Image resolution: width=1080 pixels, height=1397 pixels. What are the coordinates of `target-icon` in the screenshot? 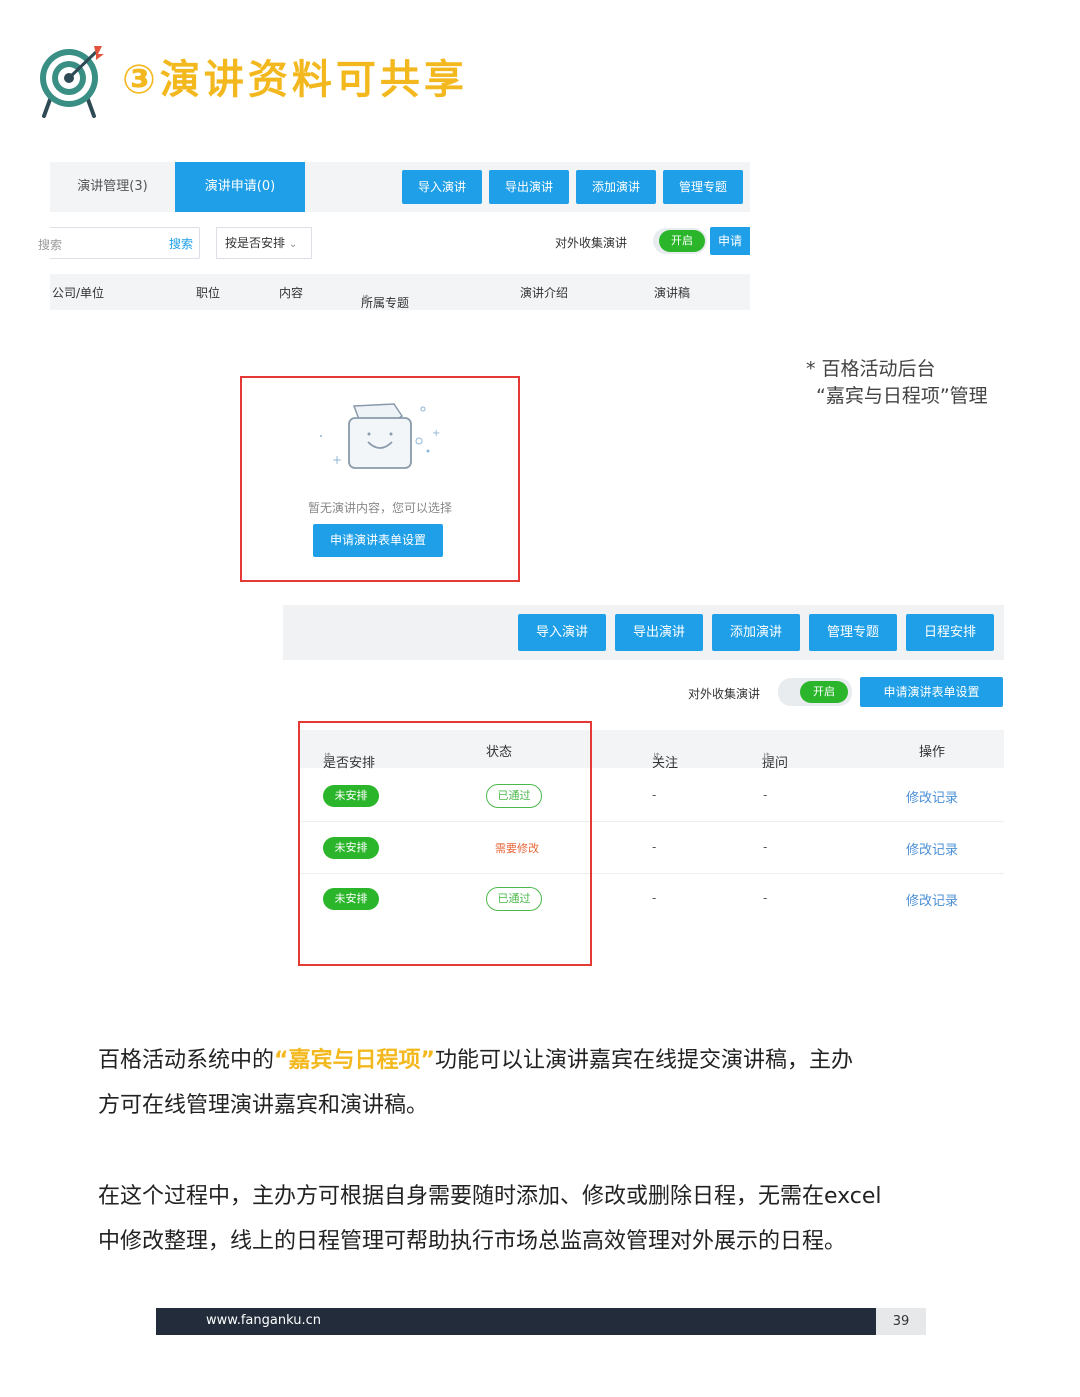 It's located at (73, 80).